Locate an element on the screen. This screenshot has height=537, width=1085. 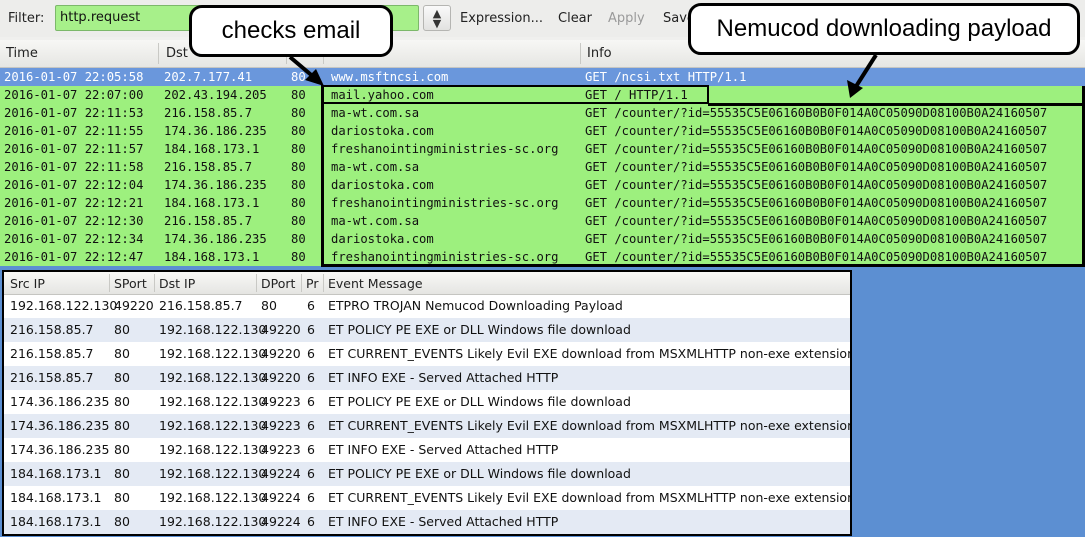
packet-time-cell: 2016-01-07 22:11:57 is located at coordinates (74, 149).